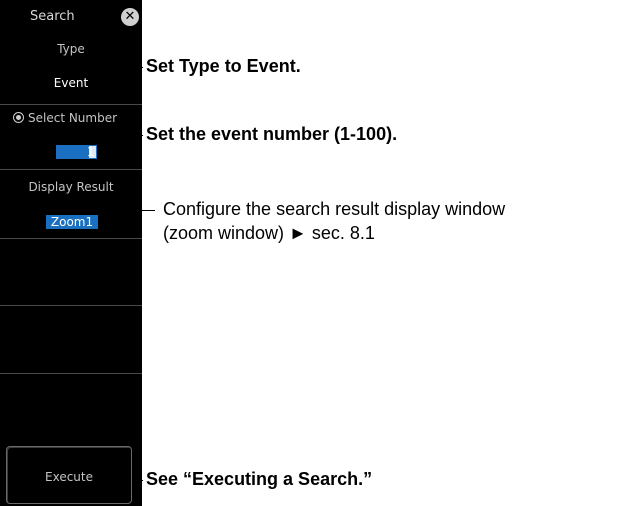 This screenshot has height=506, width=620. I want to click on select-number-label-wrap: Select Number, so click(65, 118).